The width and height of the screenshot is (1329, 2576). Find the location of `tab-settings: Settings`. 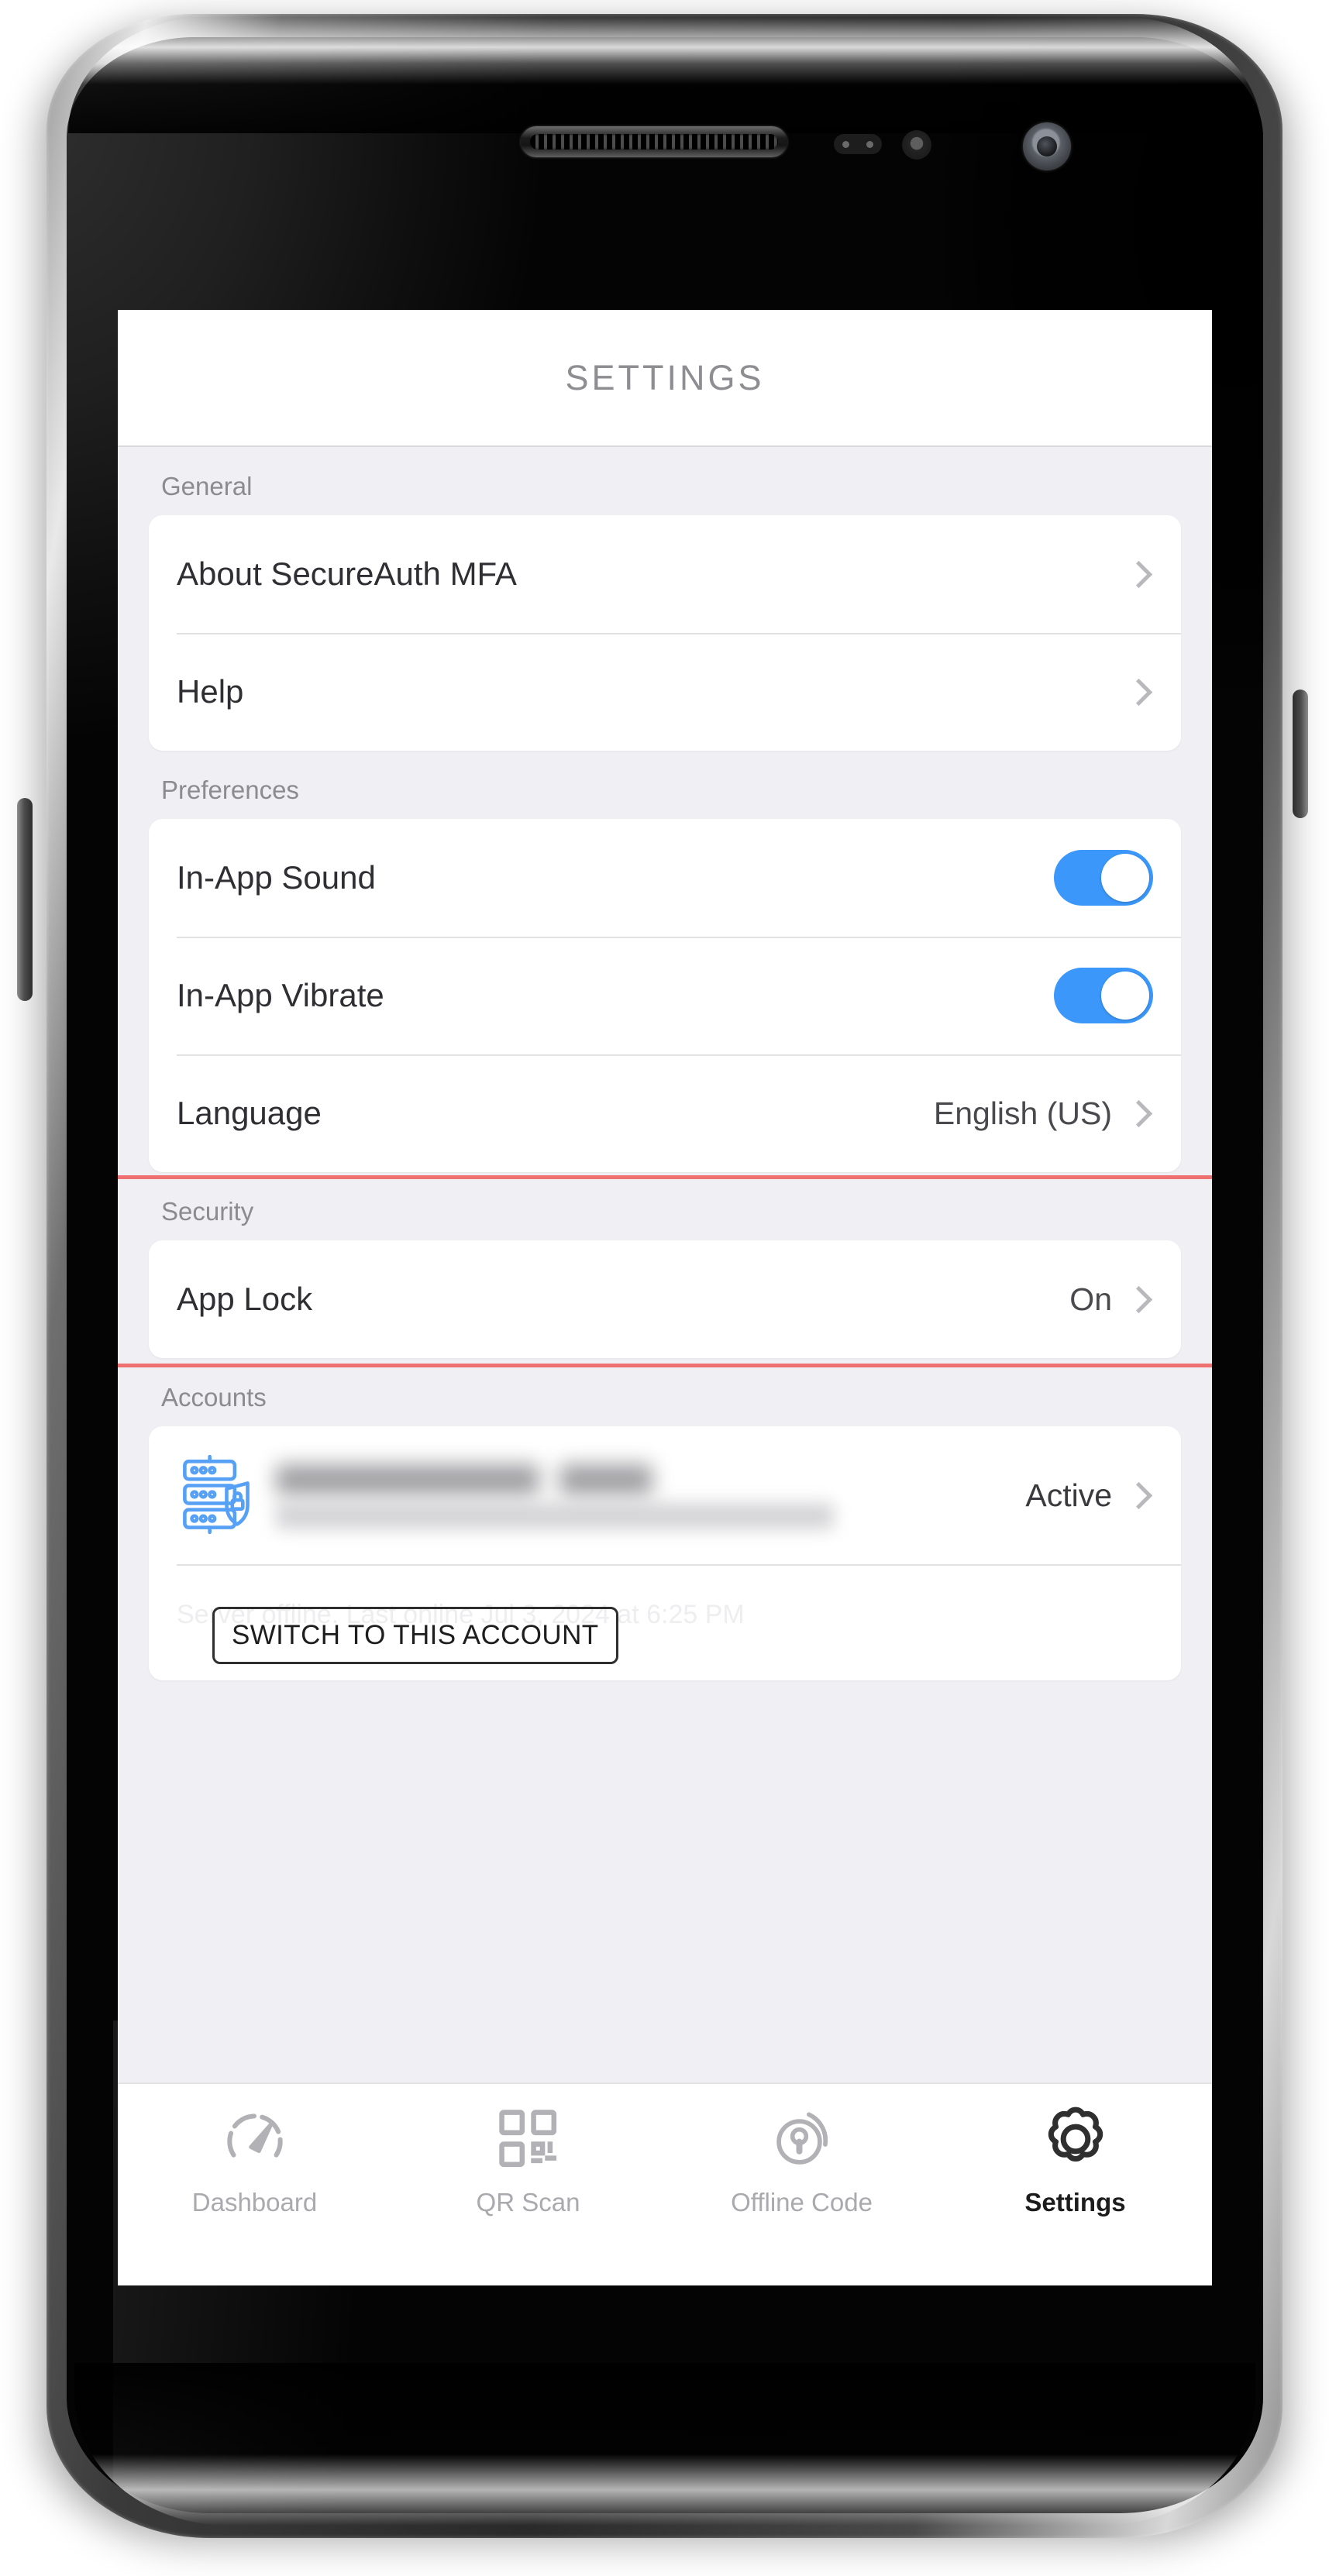

tab-settings: Settings is located at coordinates (1075, 2159).